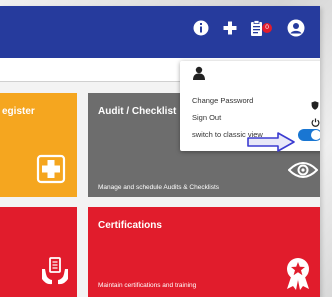 This screenshot has width=332, height=297. What do you see at coordinates (315, 120) in the screenshot?
I see `power-icon` at bounding box center [315, 120].